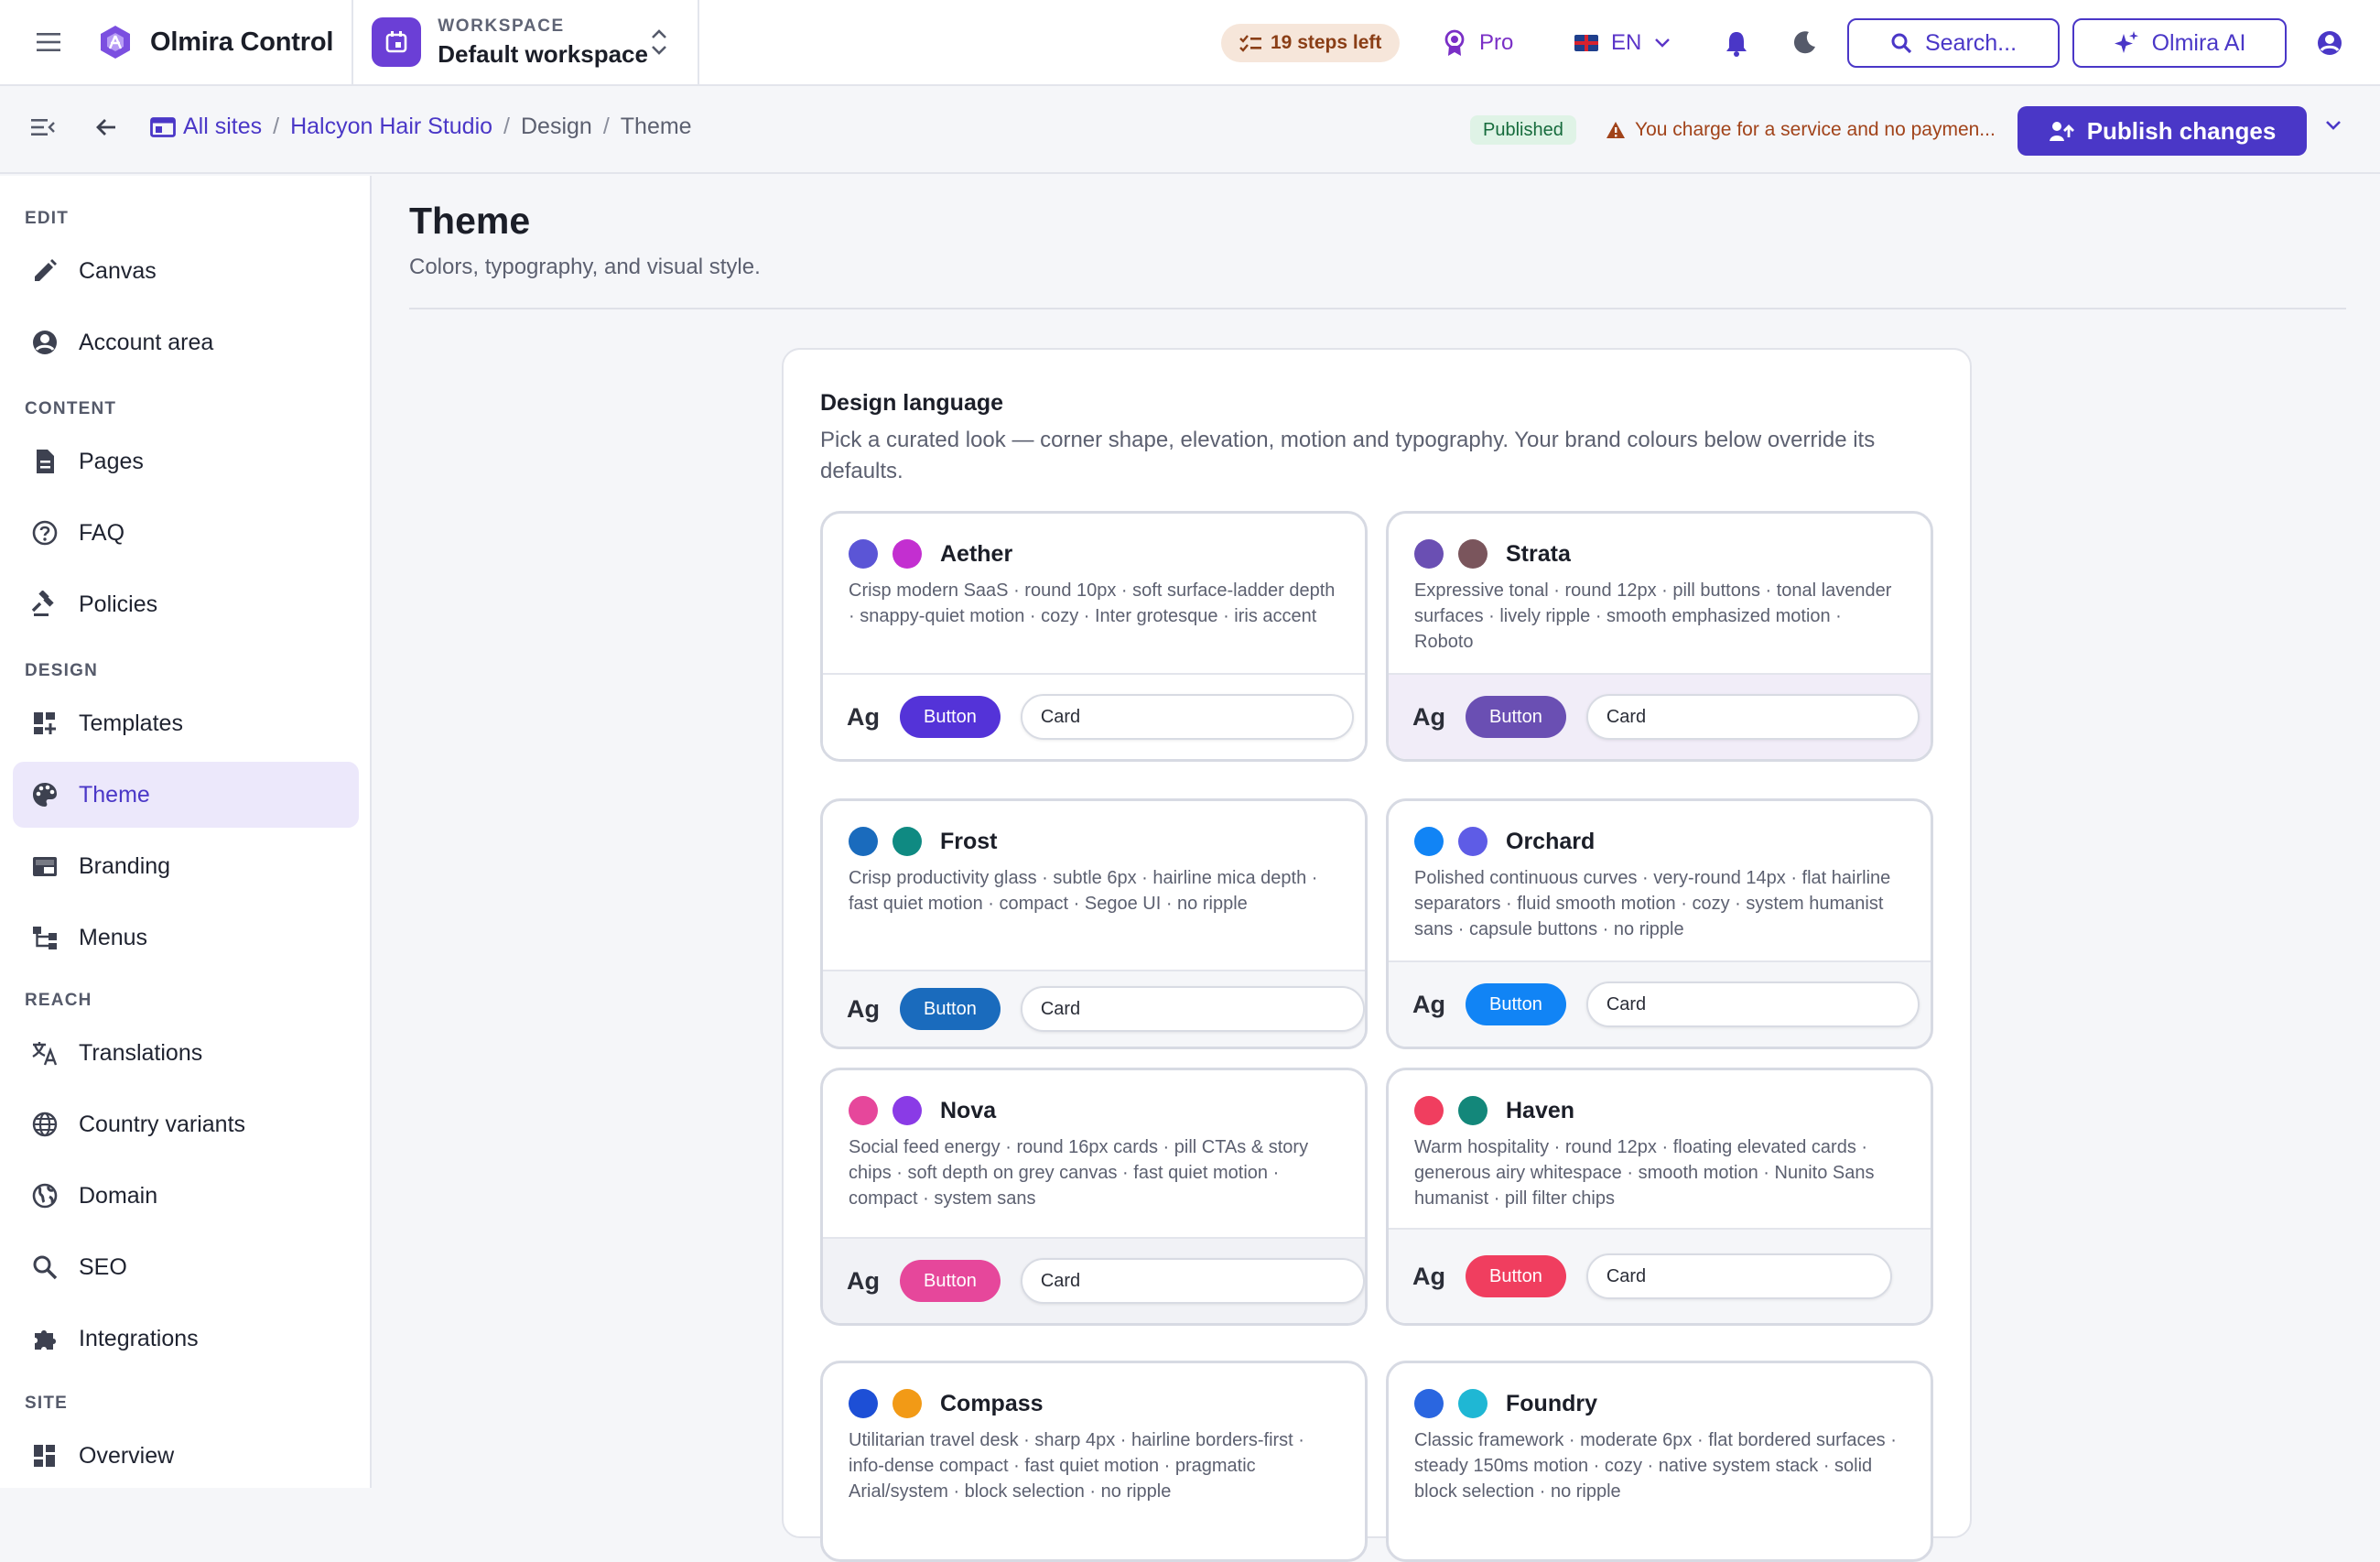  What do you see at coordinates (1622, 43) in the screenshot?
I see `language-selector: EN` at bounding box center [1622, 43].